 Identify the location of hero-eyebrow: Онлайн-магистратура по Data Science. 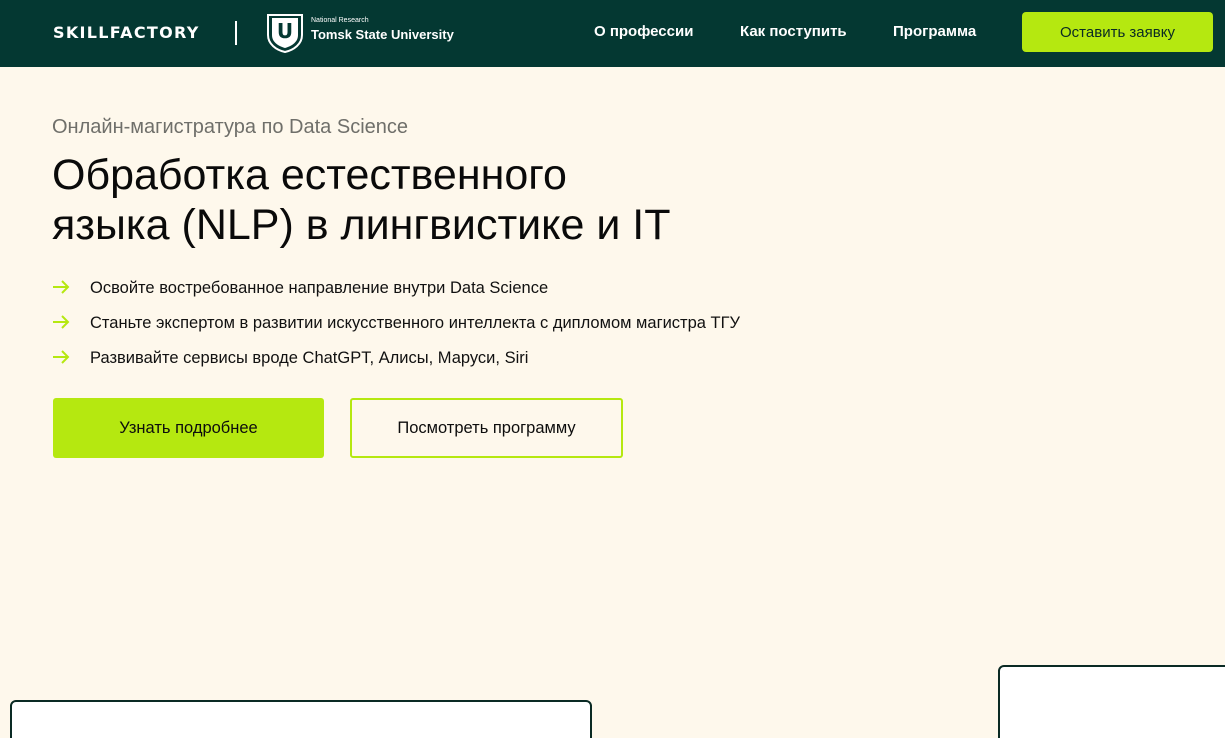
(230, 127).